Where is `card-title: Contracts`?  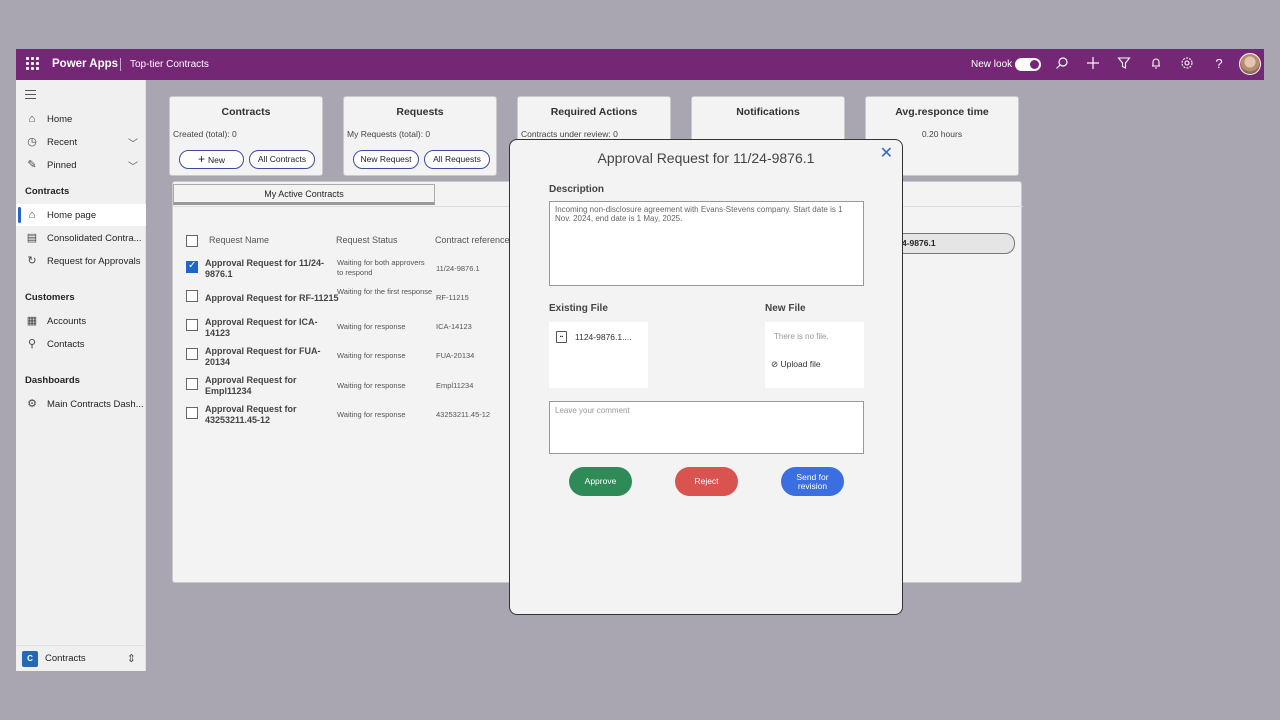 card-title: Contracts is located at coordinates (246, 112).